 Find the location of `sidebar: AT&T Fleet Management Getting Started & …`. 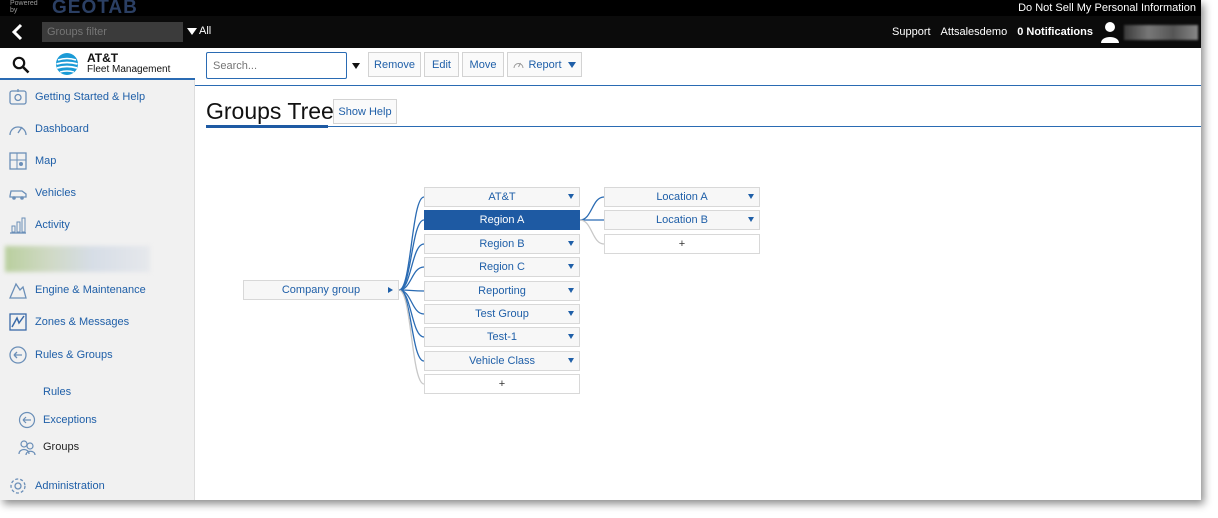

sidebar: AT&T Fleet Management Getting Started & … is located at coordinates (97, 274).